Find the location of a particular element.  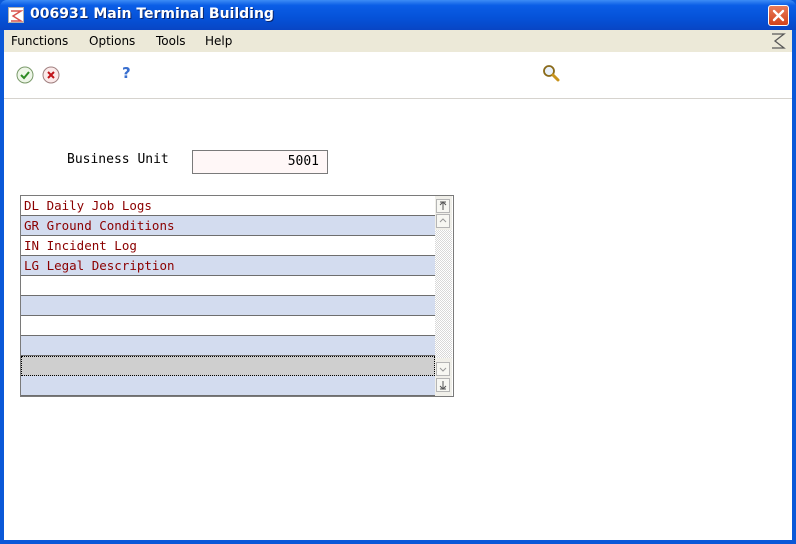

vertical-scrollbar is located at coordinates (443, 296).